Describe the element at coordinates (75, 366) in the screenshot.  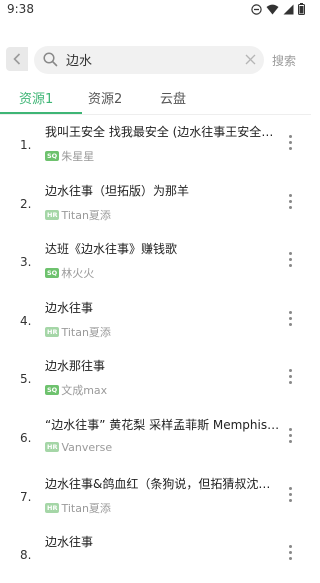
I see `result-title: 边水那往事` at that location.